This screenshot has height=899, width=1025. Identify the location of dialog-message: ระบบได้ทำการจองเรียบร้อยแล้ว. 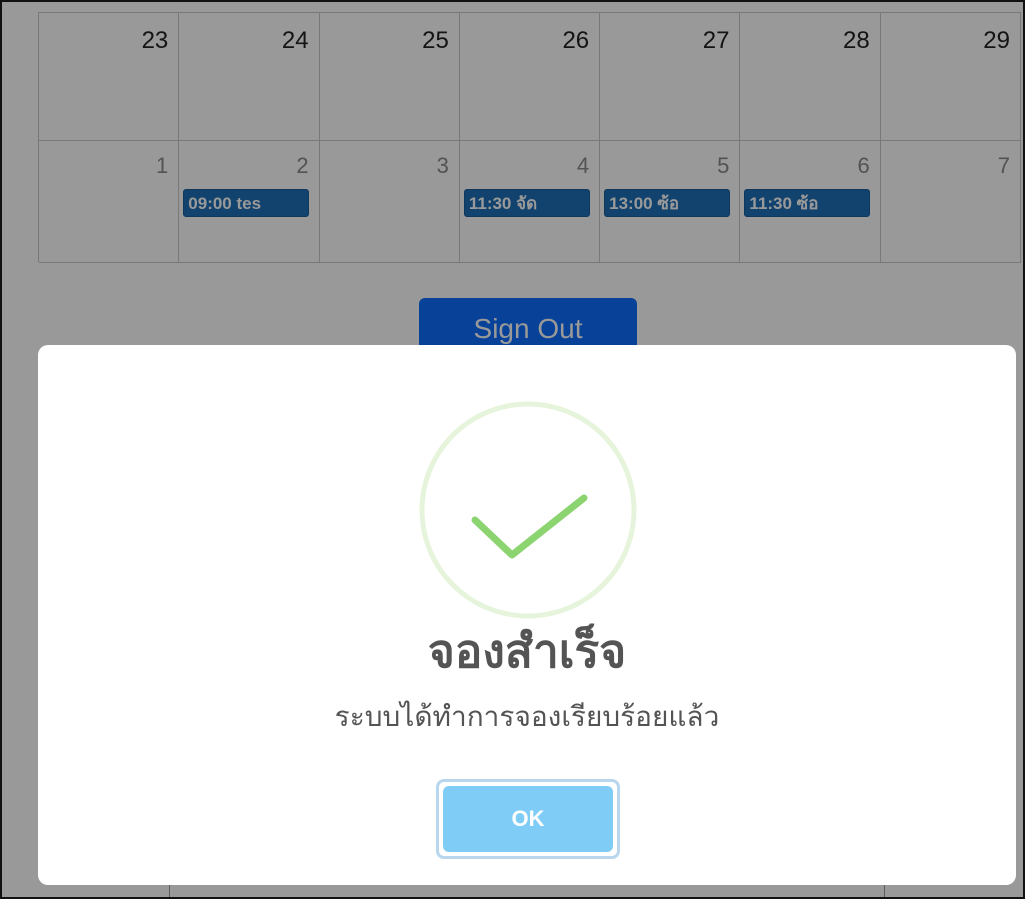
(527, 716).